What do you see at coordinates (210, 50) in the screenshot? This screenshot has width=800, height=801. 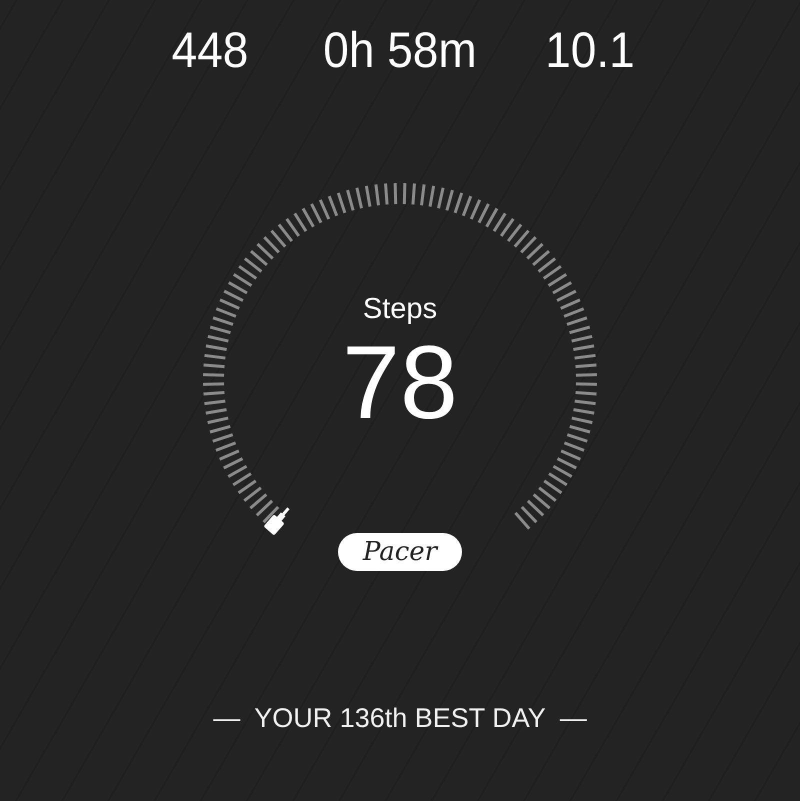 I see `stat-value: 448` at bounding box center [210, 50].